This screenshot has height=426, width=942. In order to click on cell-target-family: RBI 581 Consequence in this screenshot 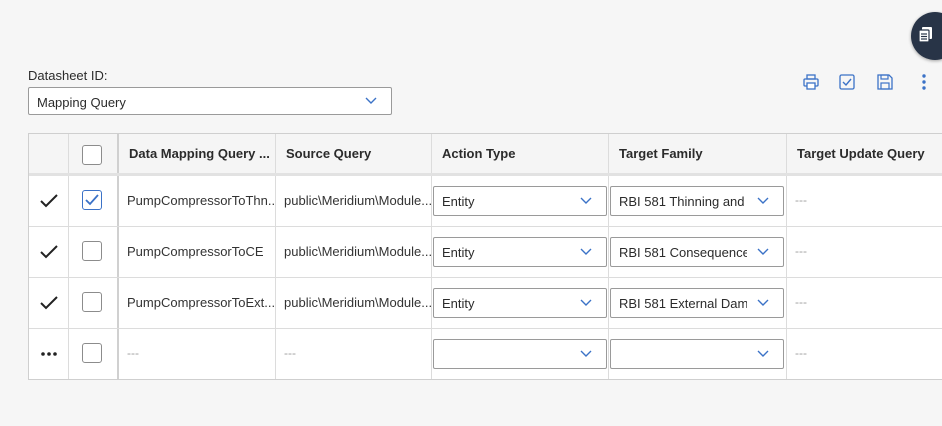, I will do `click(698, 252)`.